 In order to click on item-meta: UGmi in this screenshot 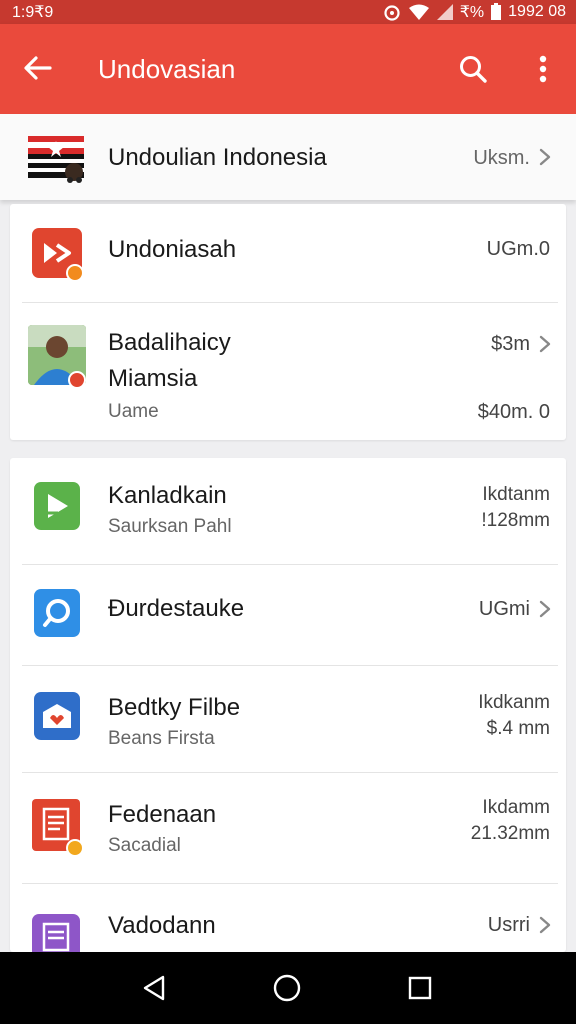, I will do `click(504, 609)`.